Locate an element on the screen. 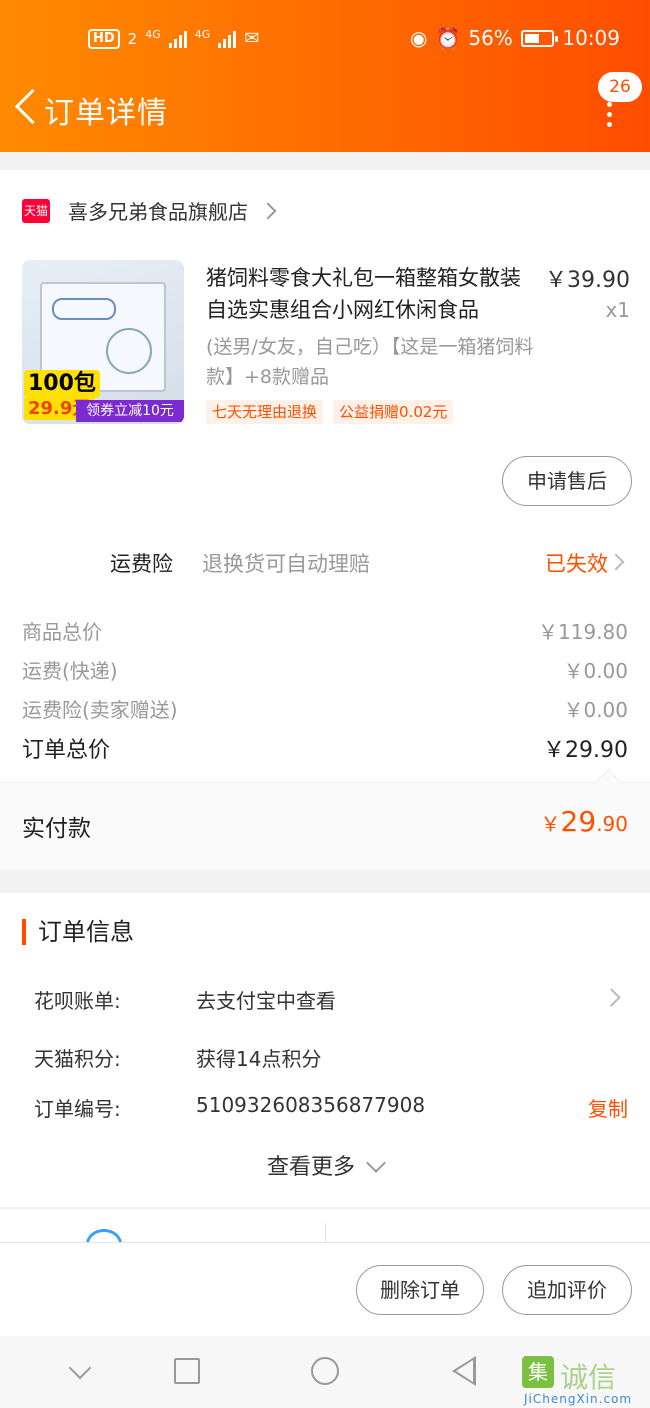 Image resolution: width=650 pixels, height=1408 pixels. network-label-1: 4G is located at coordinates (153, 34).